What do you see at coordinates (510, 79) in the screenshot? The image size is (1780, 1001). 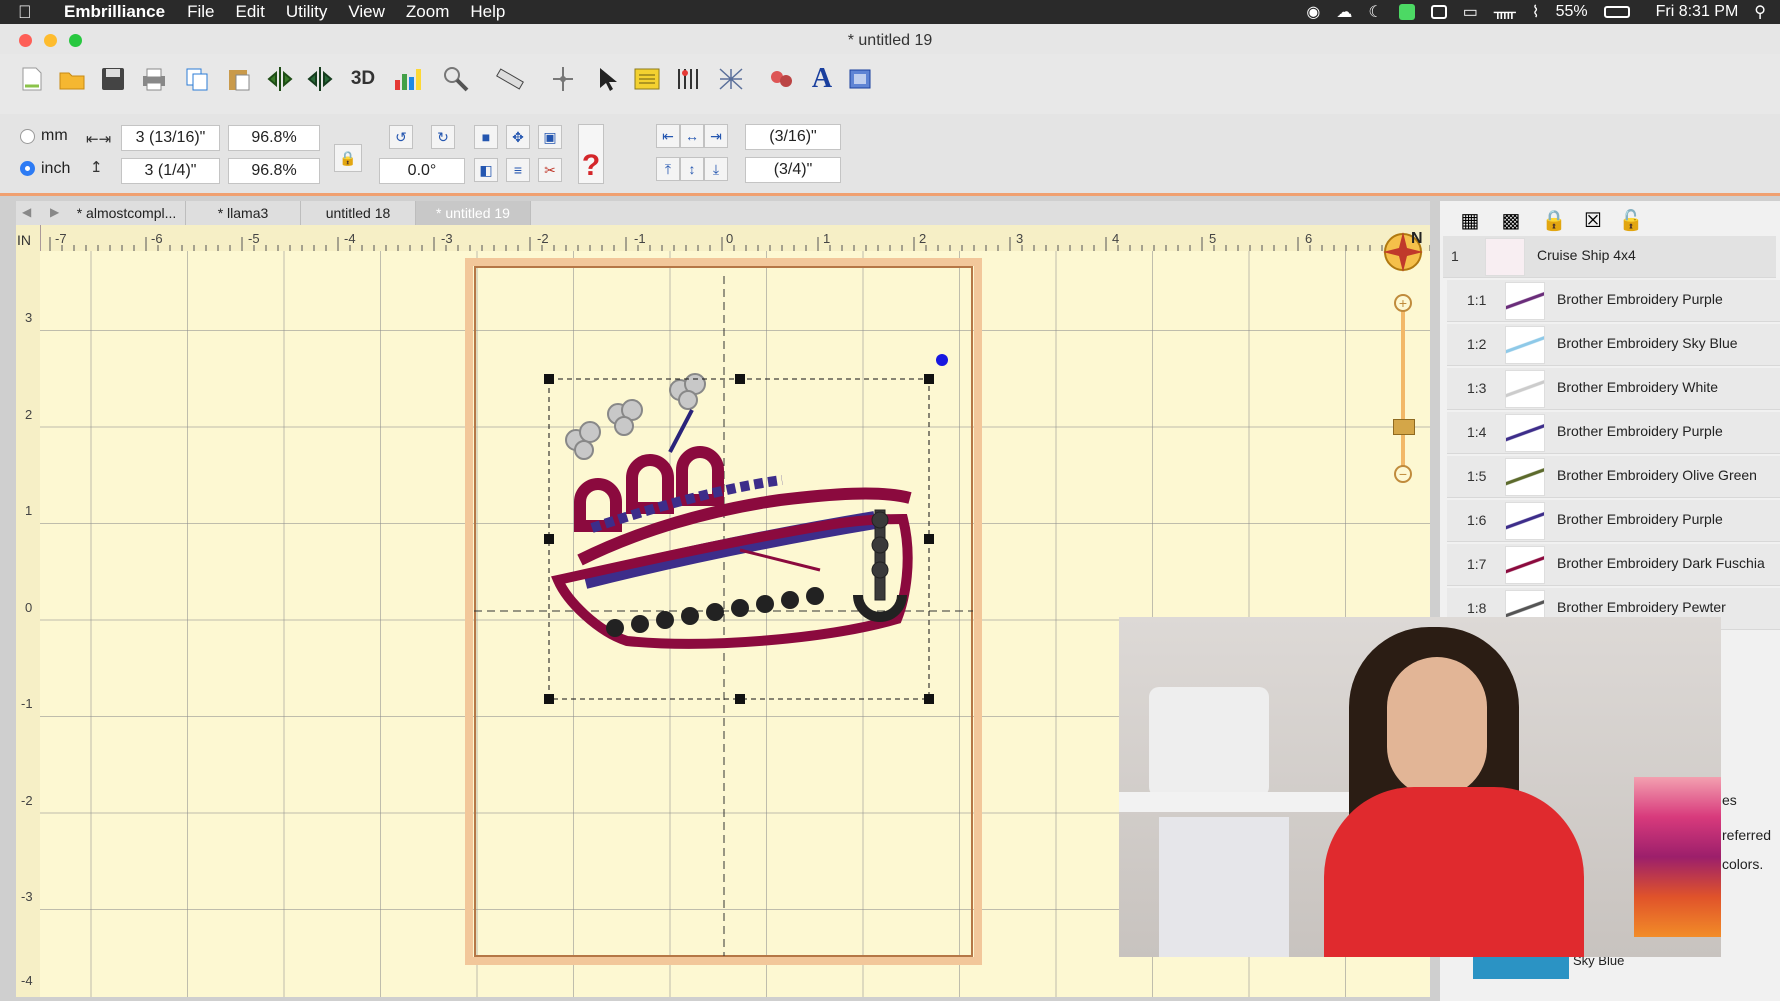 I see `ruler-icon` at bounding box center [510, 79].